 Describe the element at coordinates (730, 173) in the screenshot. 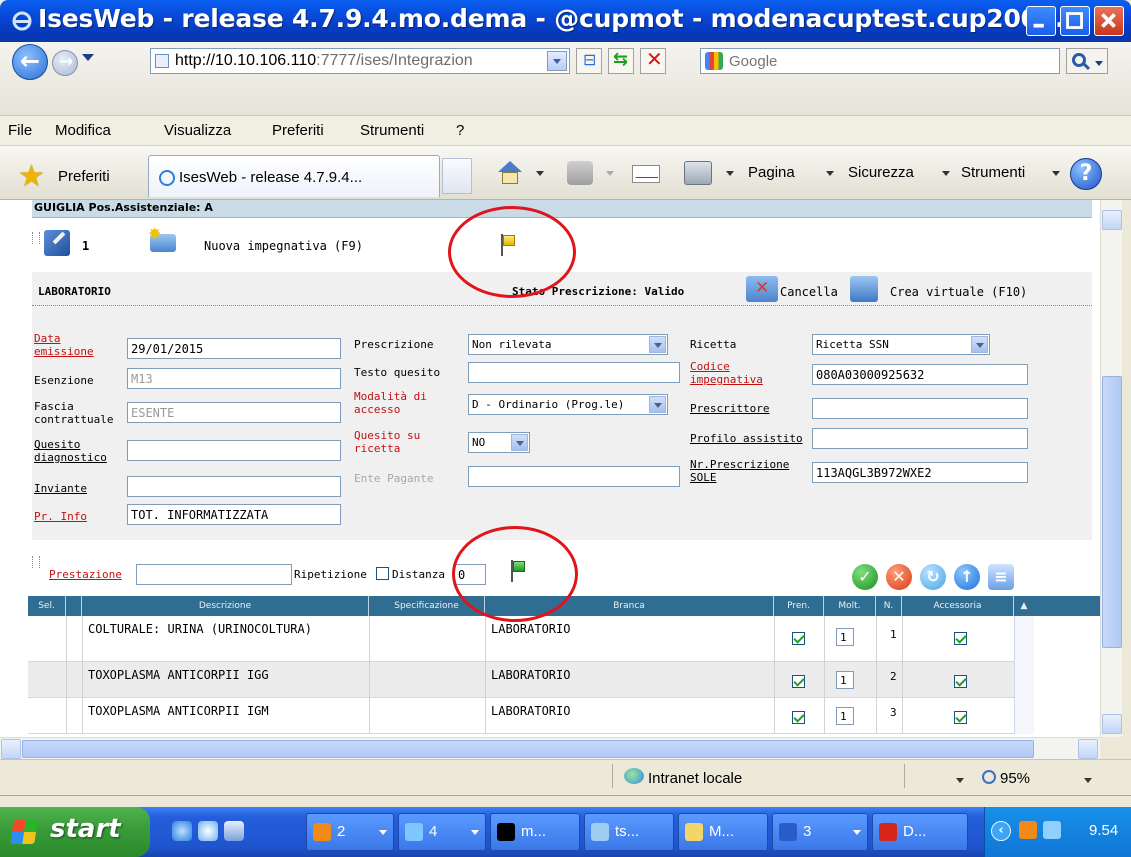

I see `print-dropdown-icon` at that location.